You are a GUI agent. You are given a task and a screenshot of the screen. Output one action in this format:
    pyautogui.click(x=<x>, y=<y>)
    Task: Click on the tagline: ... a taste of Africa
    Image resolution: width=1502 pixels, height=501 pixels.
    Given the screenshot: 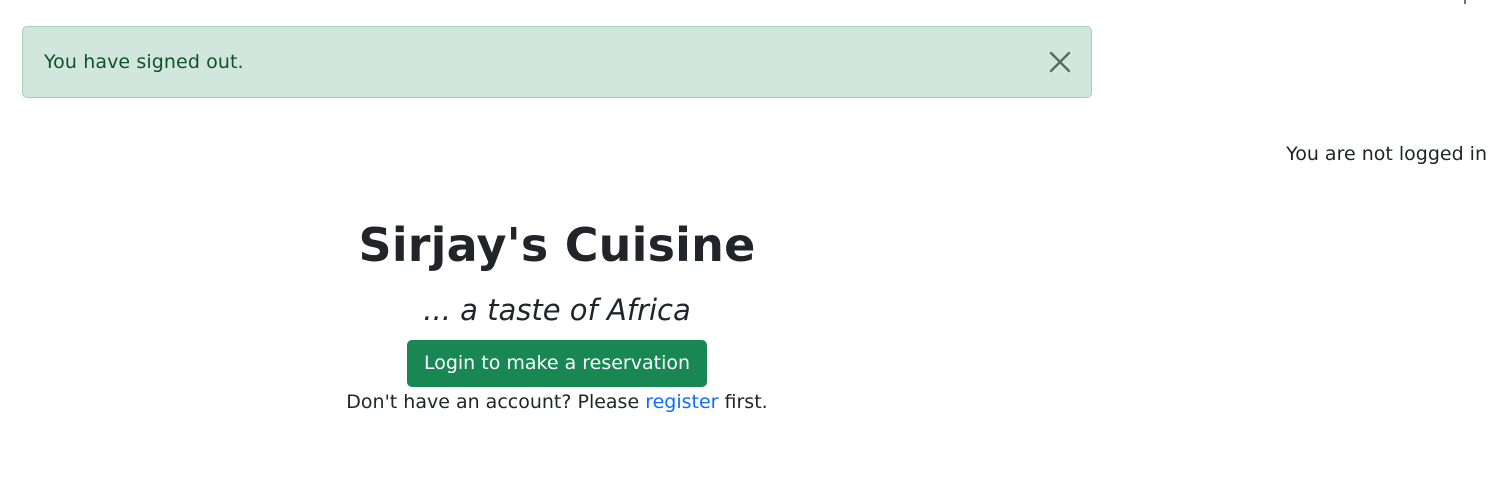 What is the action you would take?
    pyautogui.click(x=557, y=310)
    